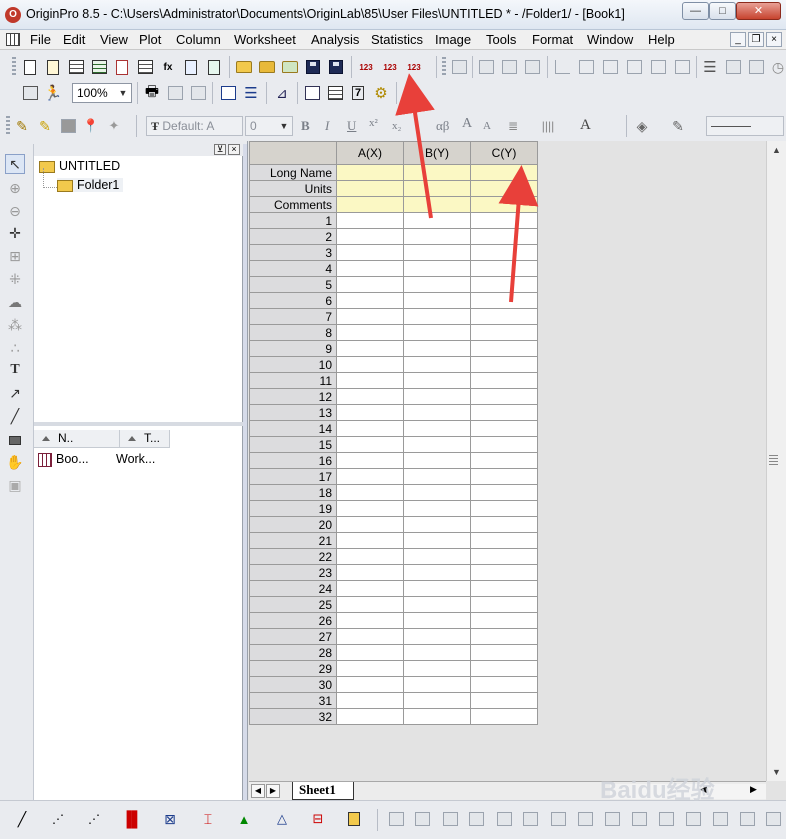  Describe the element at coordinates (30, 93) in the screenshot. I see `duplicate-icon` at that location.